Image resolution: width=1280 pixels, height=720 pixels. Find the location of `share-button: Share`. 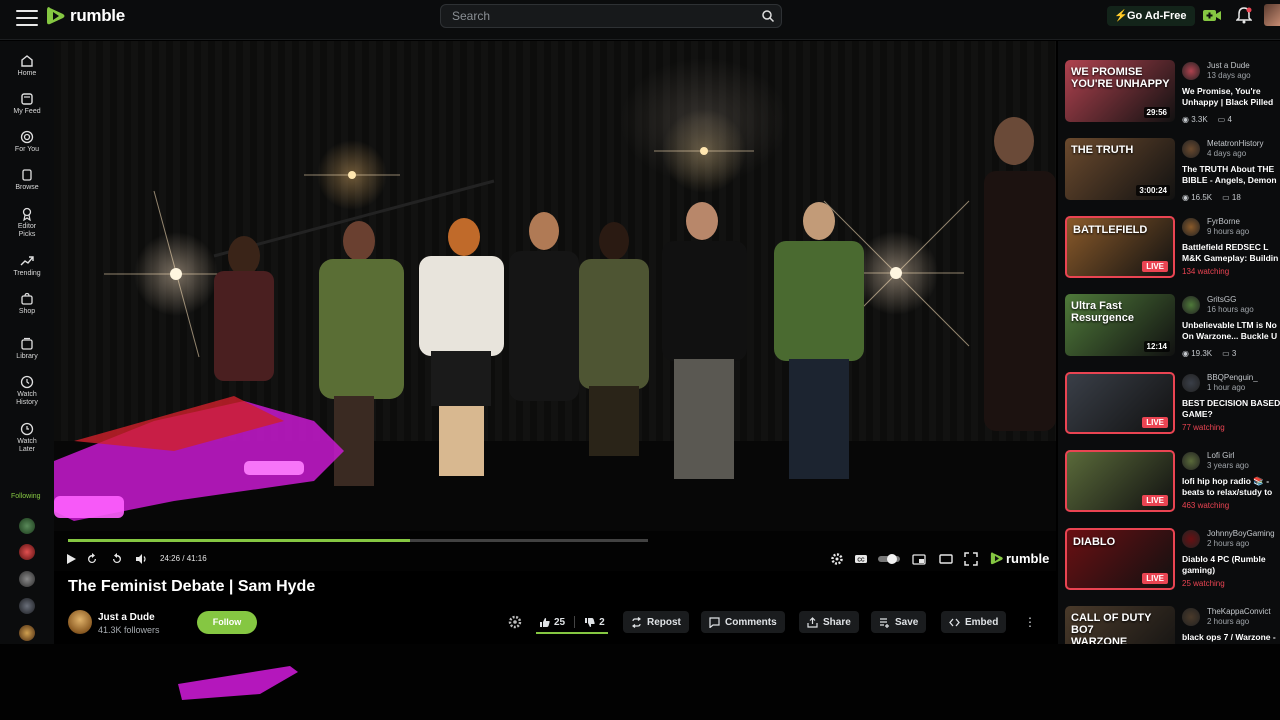

share-button: Share is located at coordinates (829, 622).